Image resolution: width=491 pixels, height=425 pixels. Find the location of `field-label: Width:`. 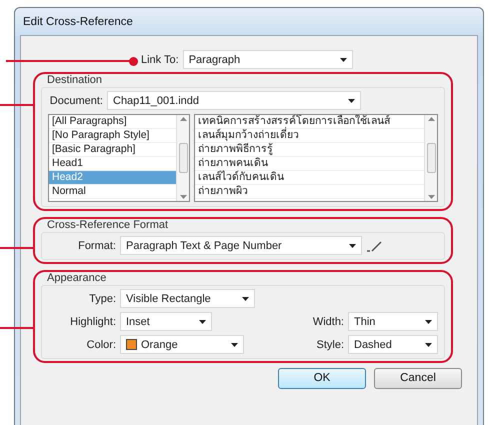

field-label: Width: is located at coordinates (328, 322).